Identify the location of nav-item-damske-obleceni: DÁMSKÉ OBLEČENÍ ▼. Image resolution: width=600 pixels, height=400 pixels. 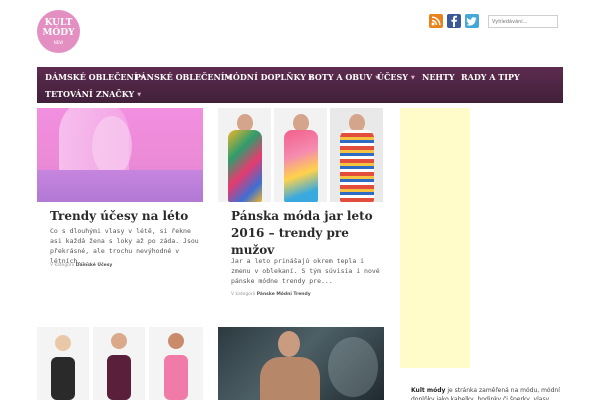
(94, 78).